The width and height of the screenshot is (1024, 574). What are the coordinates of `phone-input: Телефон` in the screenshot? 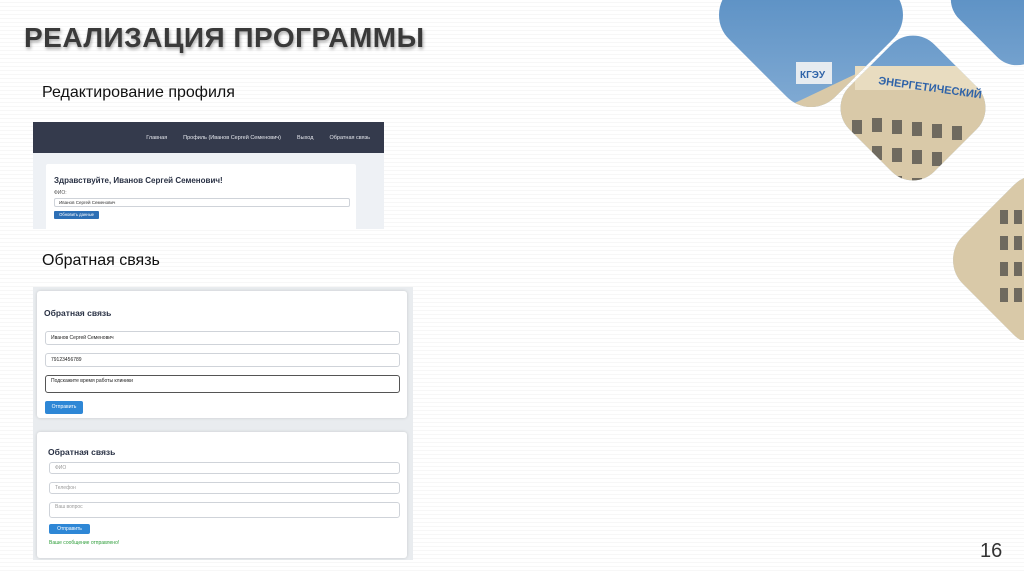 It's located at (224, 488).